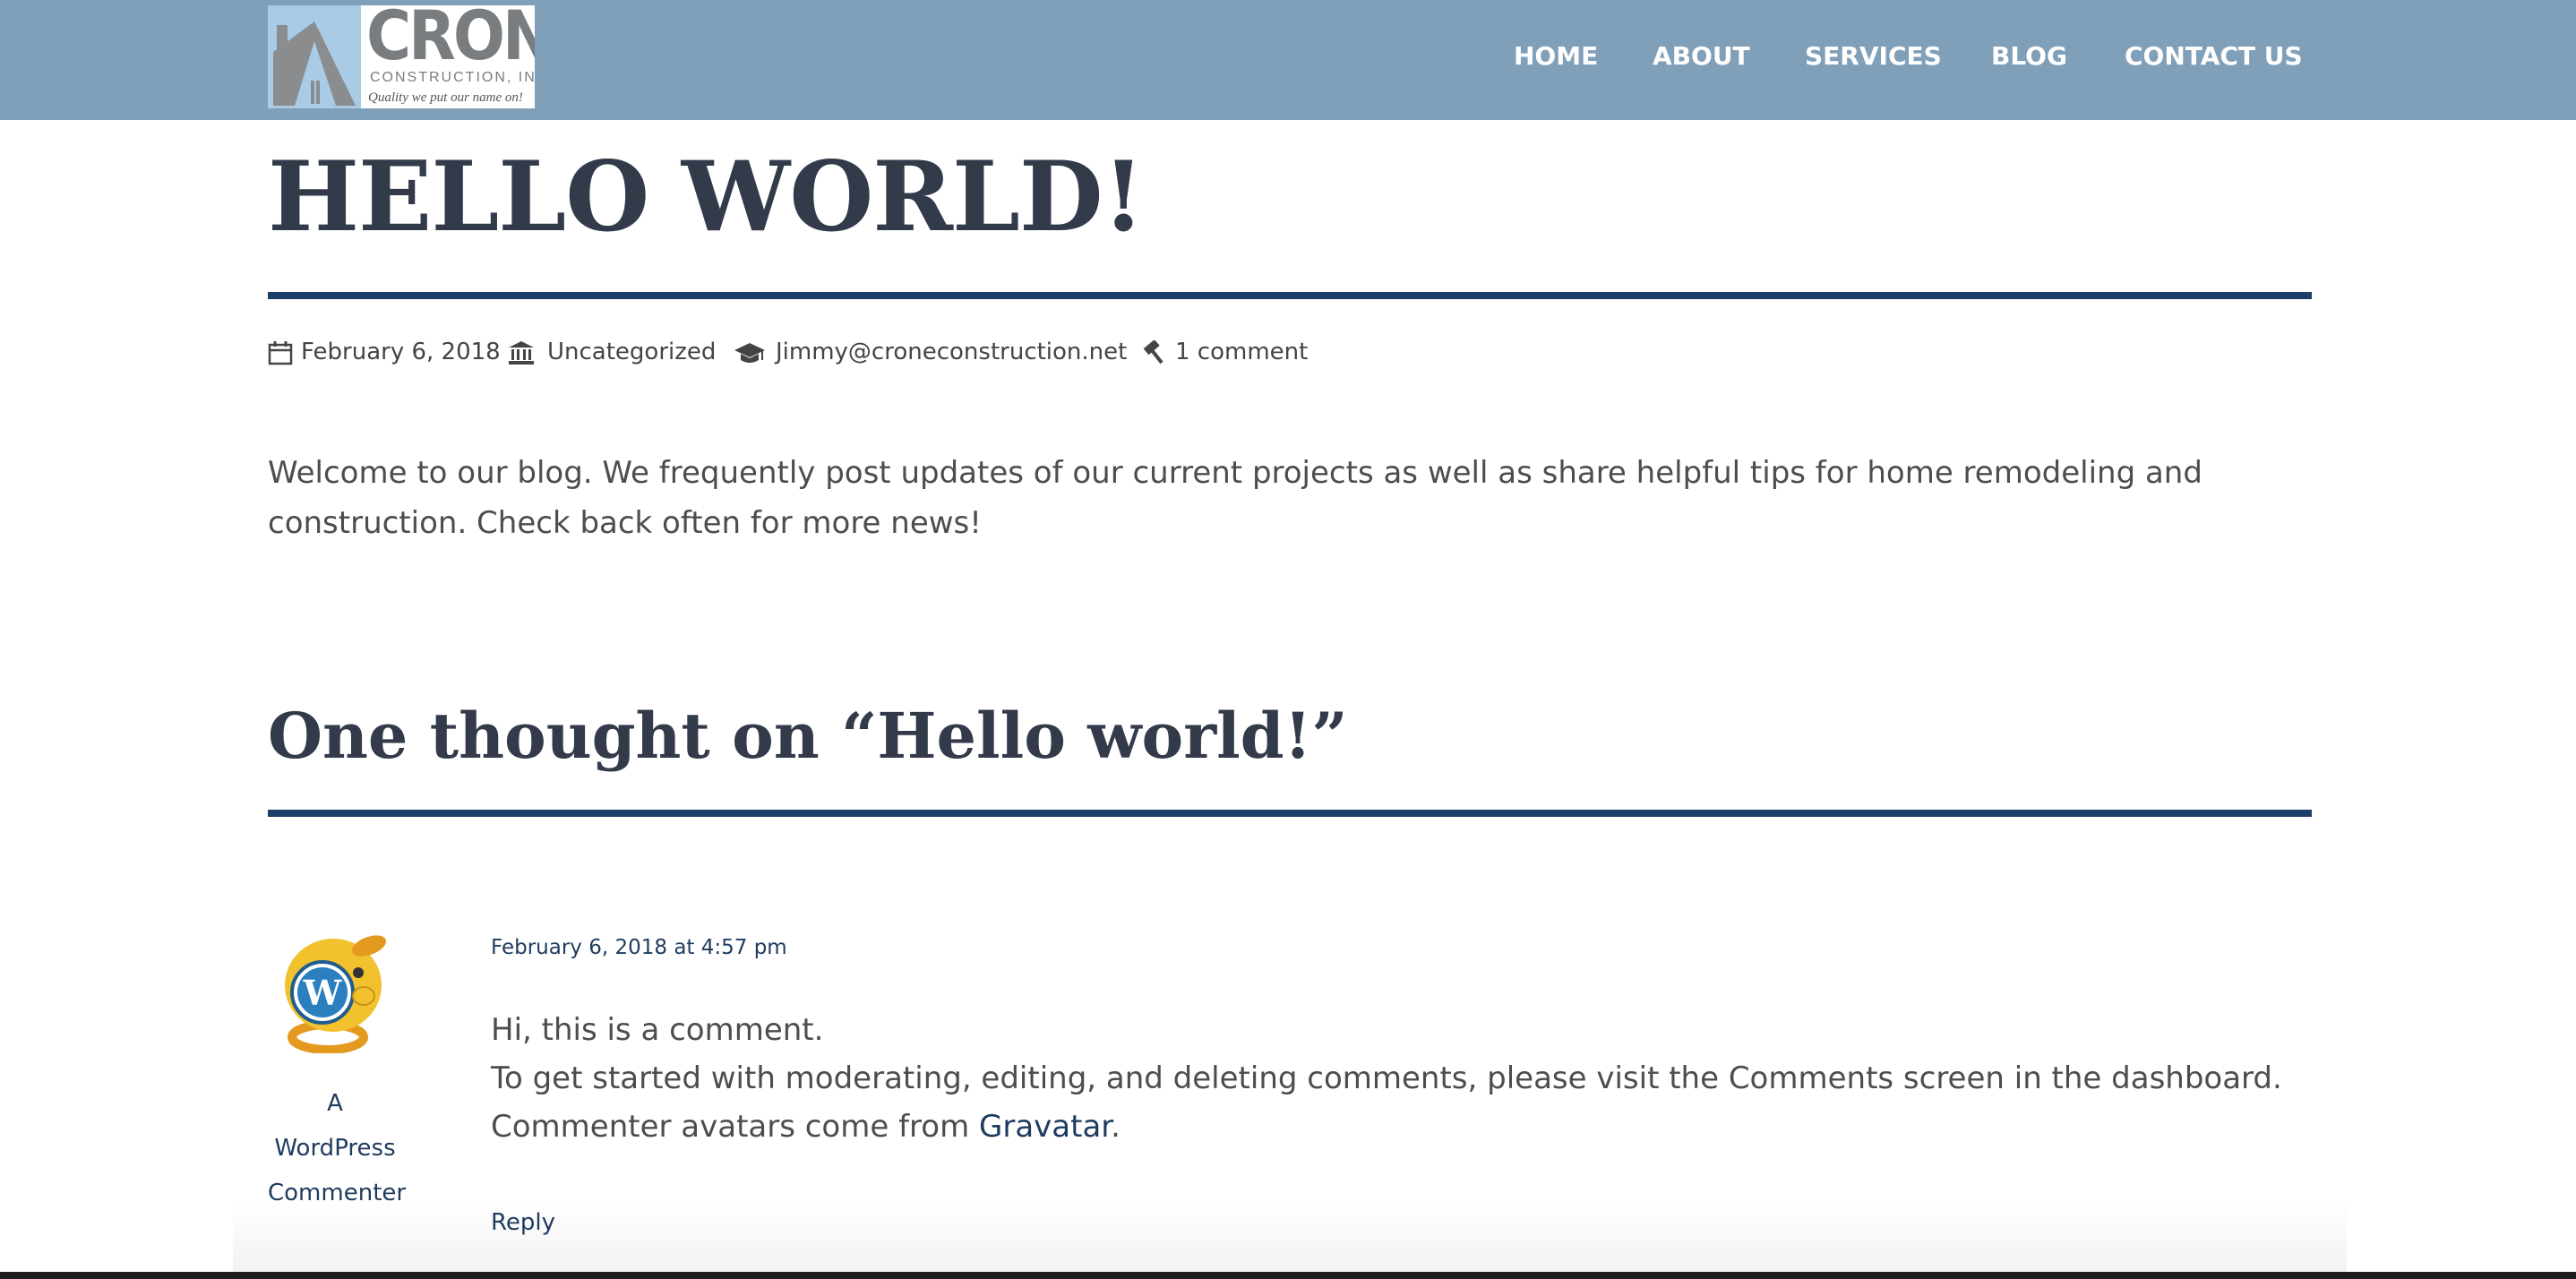  I want to click on comment-text: Commenter avatars come from, so click(735, 1127).